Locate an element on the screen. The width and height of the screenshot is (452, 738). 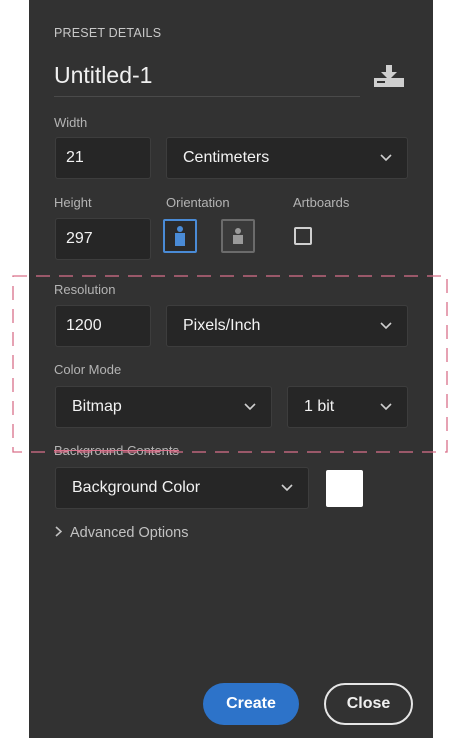
resolution-label: Resolution is located at coordinates (85, 289).